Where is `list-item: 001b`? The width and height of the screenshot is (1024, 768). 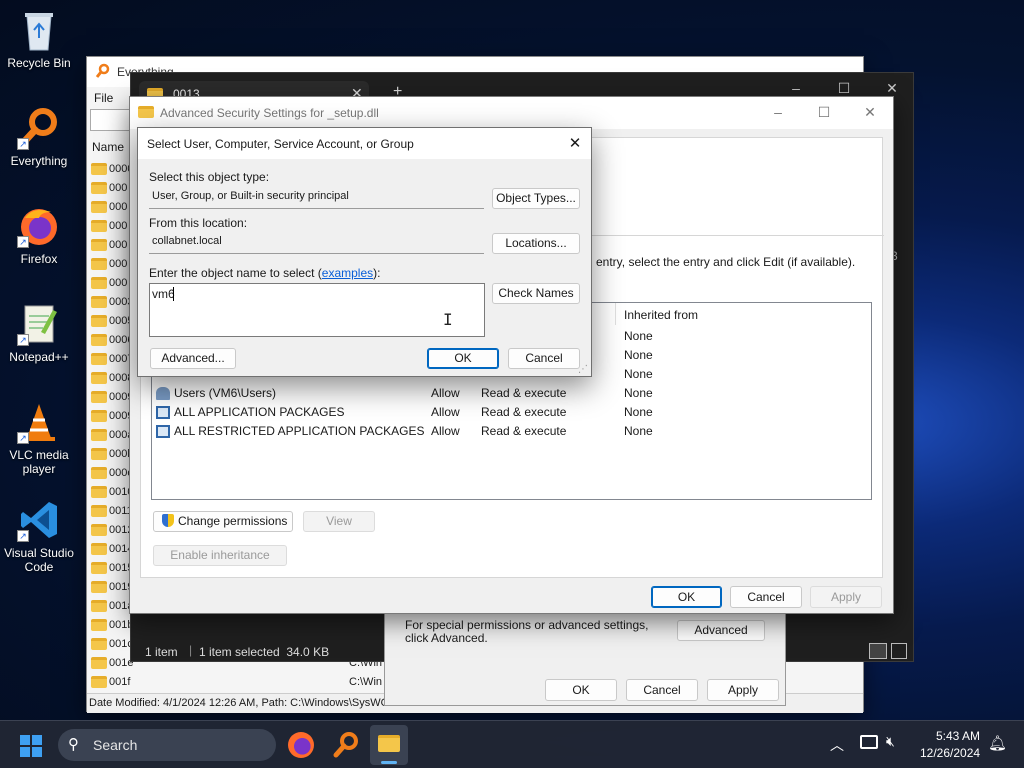 list-item: 001b is located at coordinates (112, 625).